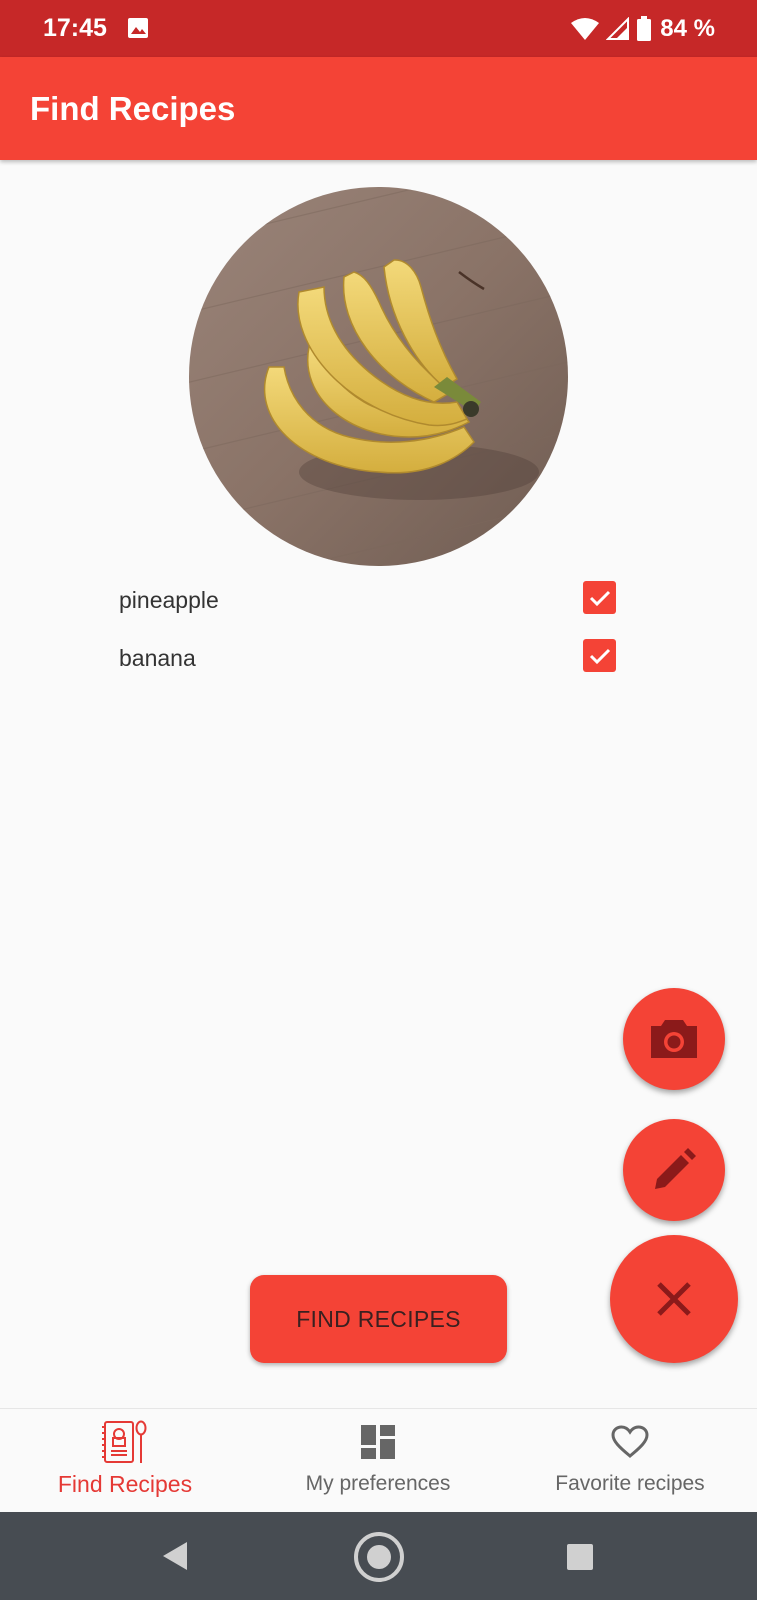  I want to click on banana-photo-image, so click(378, 376).